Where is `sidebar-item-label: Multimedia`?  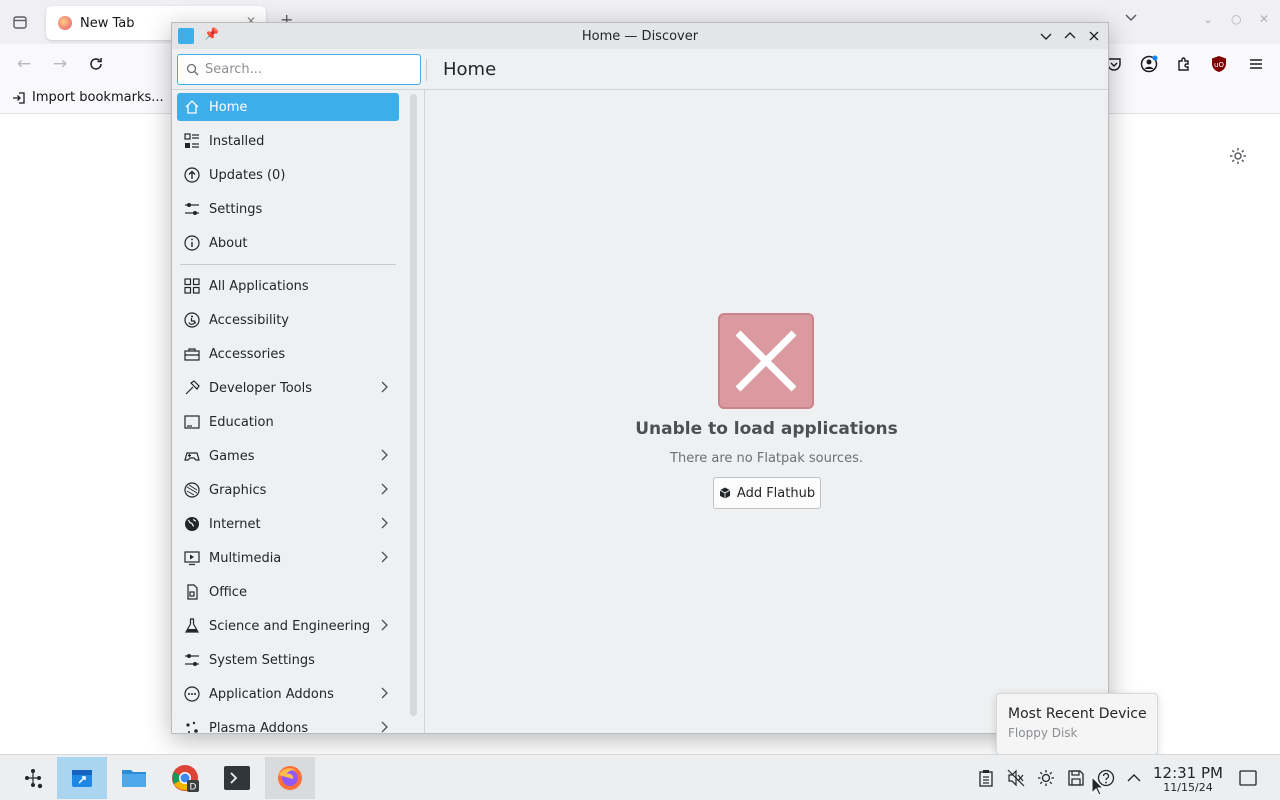
sidebar-item-label: Multimedia is located at coordinates (245, 558).